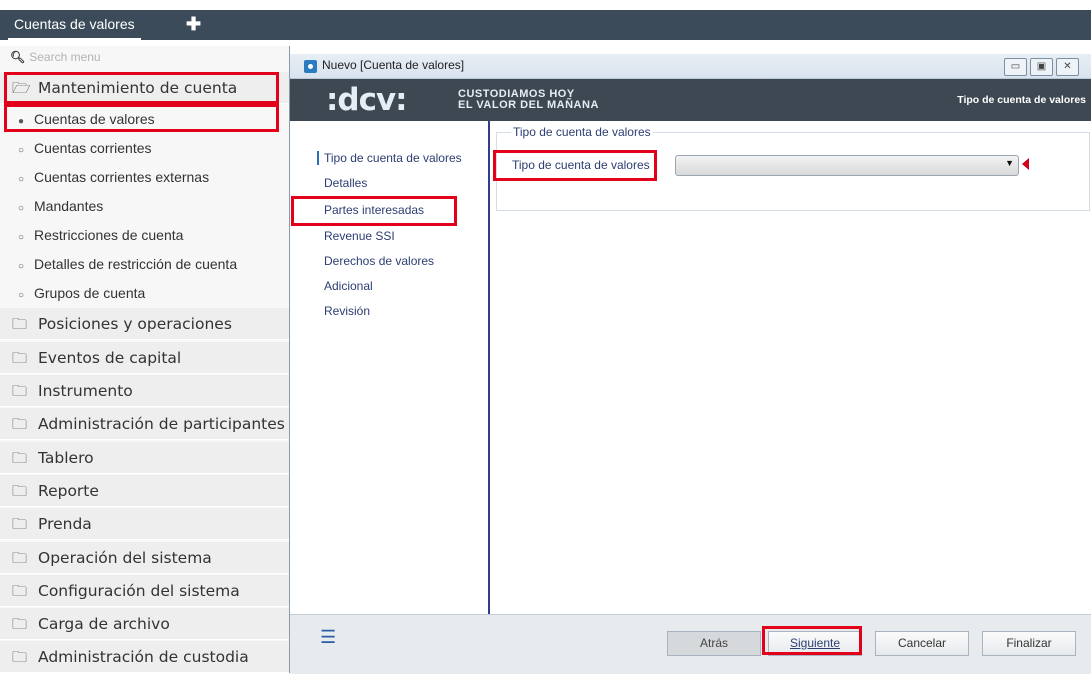 The height and width of the screenshot is (674, 1091). I want to click on sidebar-item-label: Mandantes, so click(69, 206).